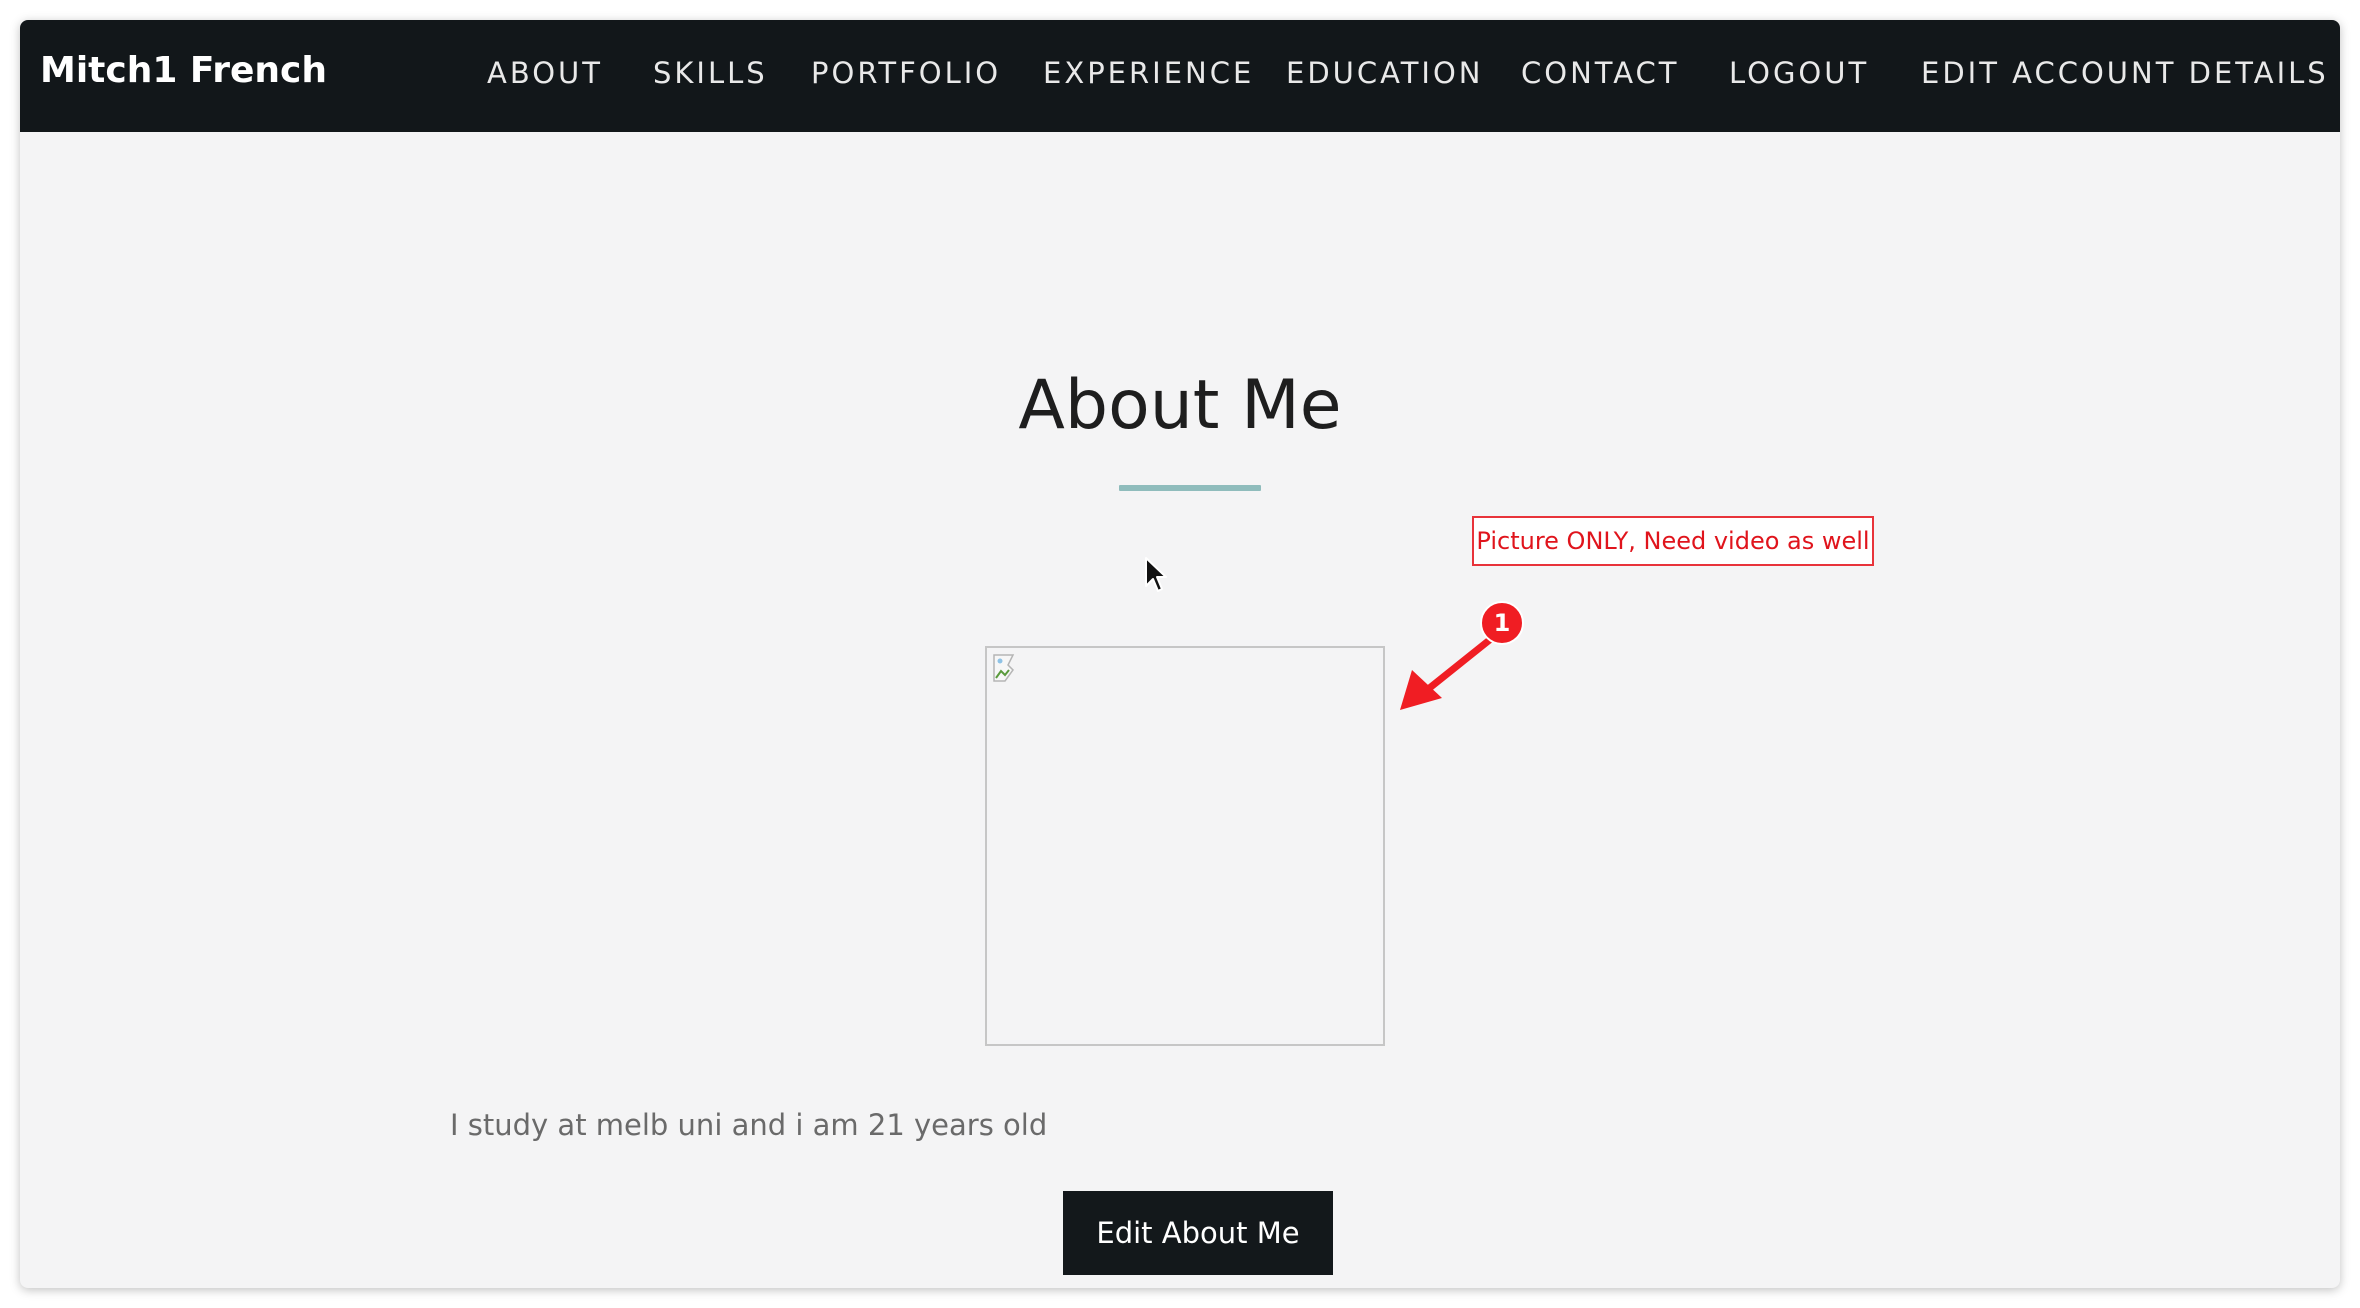  I want to click on annotation-note: Picture ONLY, Need video as well, so click(1673, 541).